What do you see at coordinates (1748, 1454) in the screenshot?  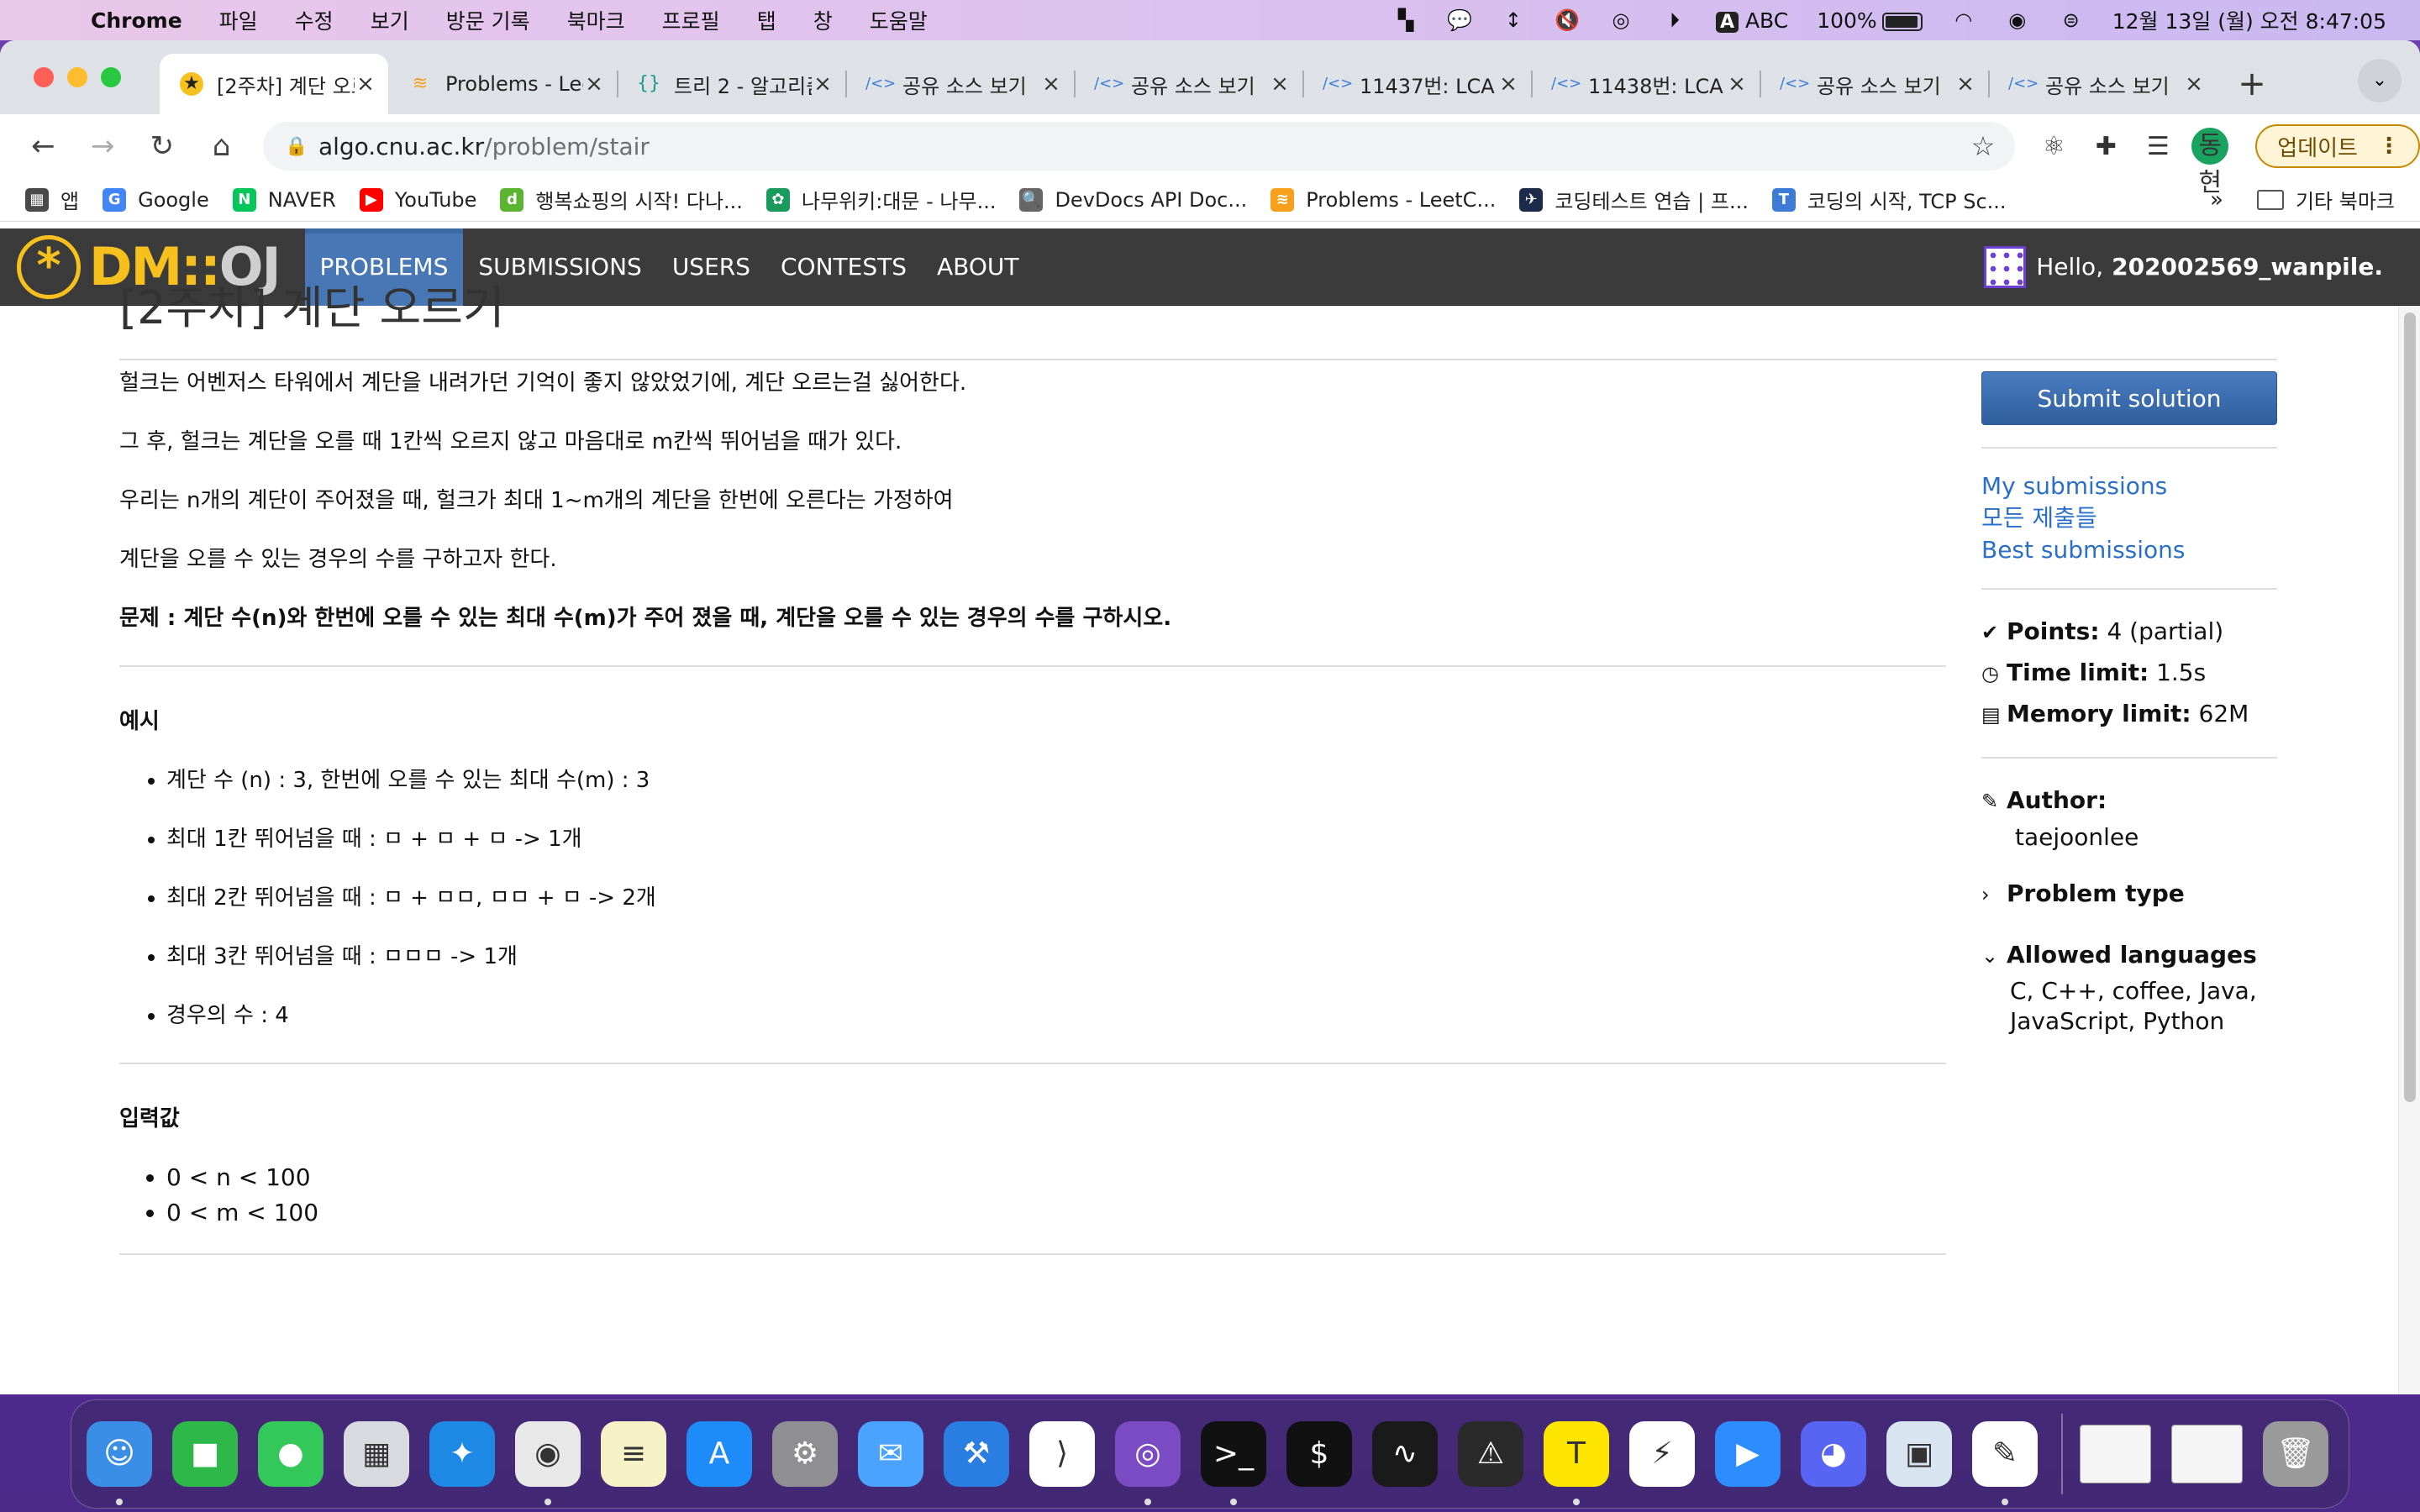 I see `dock-zoom-icon: ▶` at bounding box center [1748, 1454].